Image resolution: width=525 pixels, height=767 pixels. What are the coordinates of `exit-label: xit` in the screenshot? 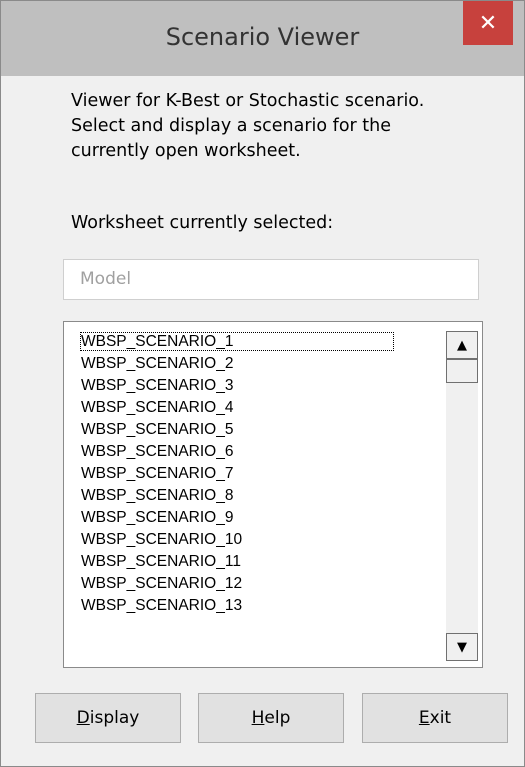 It's located at (440, 718).